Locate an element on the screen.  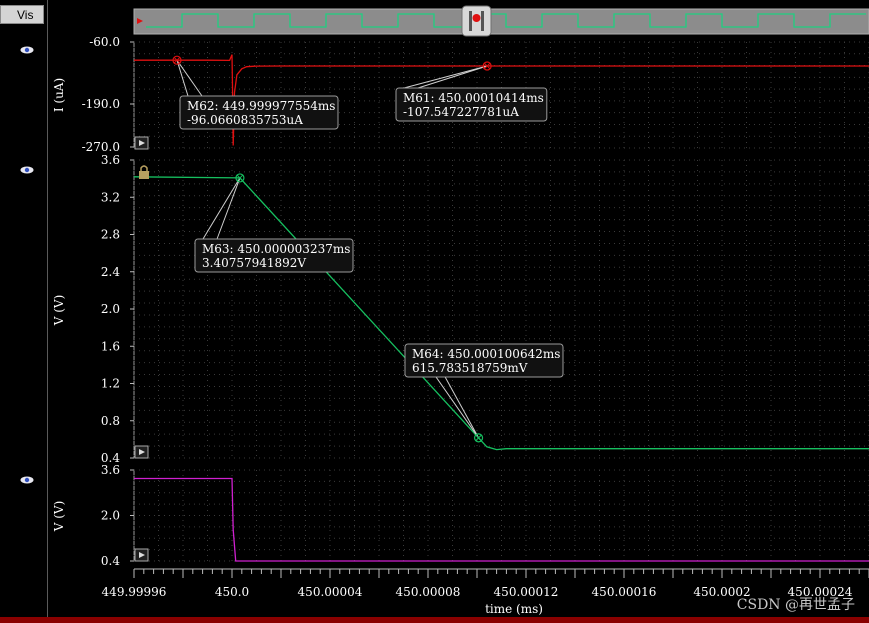
marker-m63: M63: 450.000003237ms3.40757941892V is located at coordinates (274, 223).